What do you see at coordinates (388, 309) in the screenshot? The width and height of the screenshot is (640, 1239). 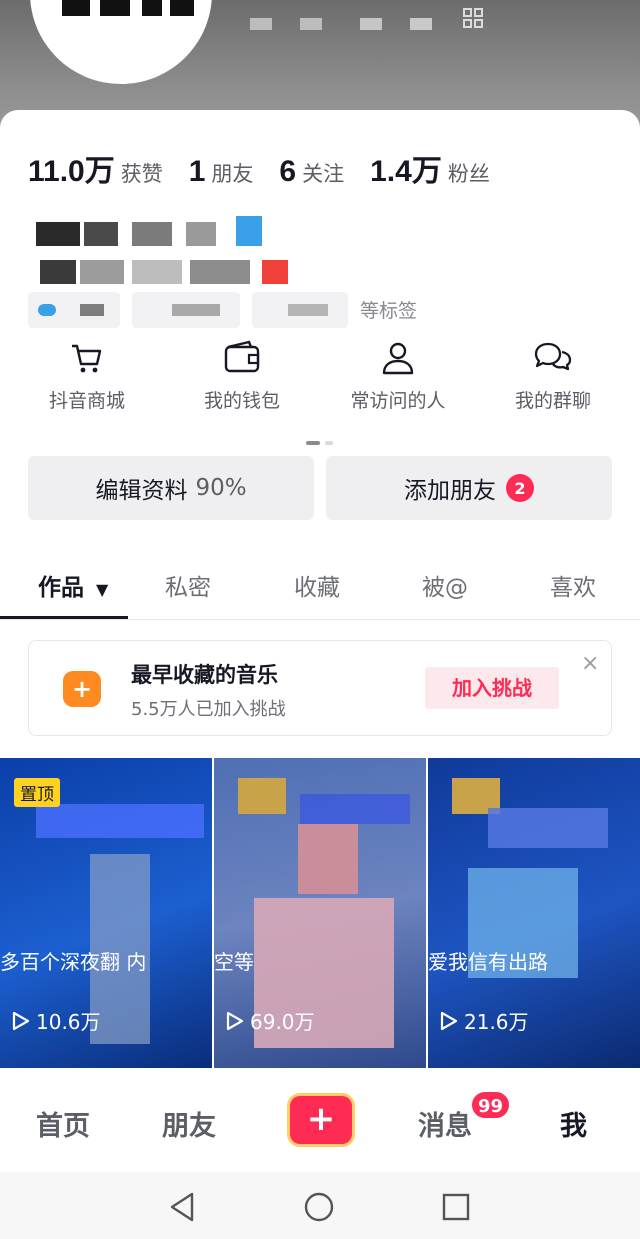 I see `more-tags-label: 等标签` at bounding box center [388, 309].